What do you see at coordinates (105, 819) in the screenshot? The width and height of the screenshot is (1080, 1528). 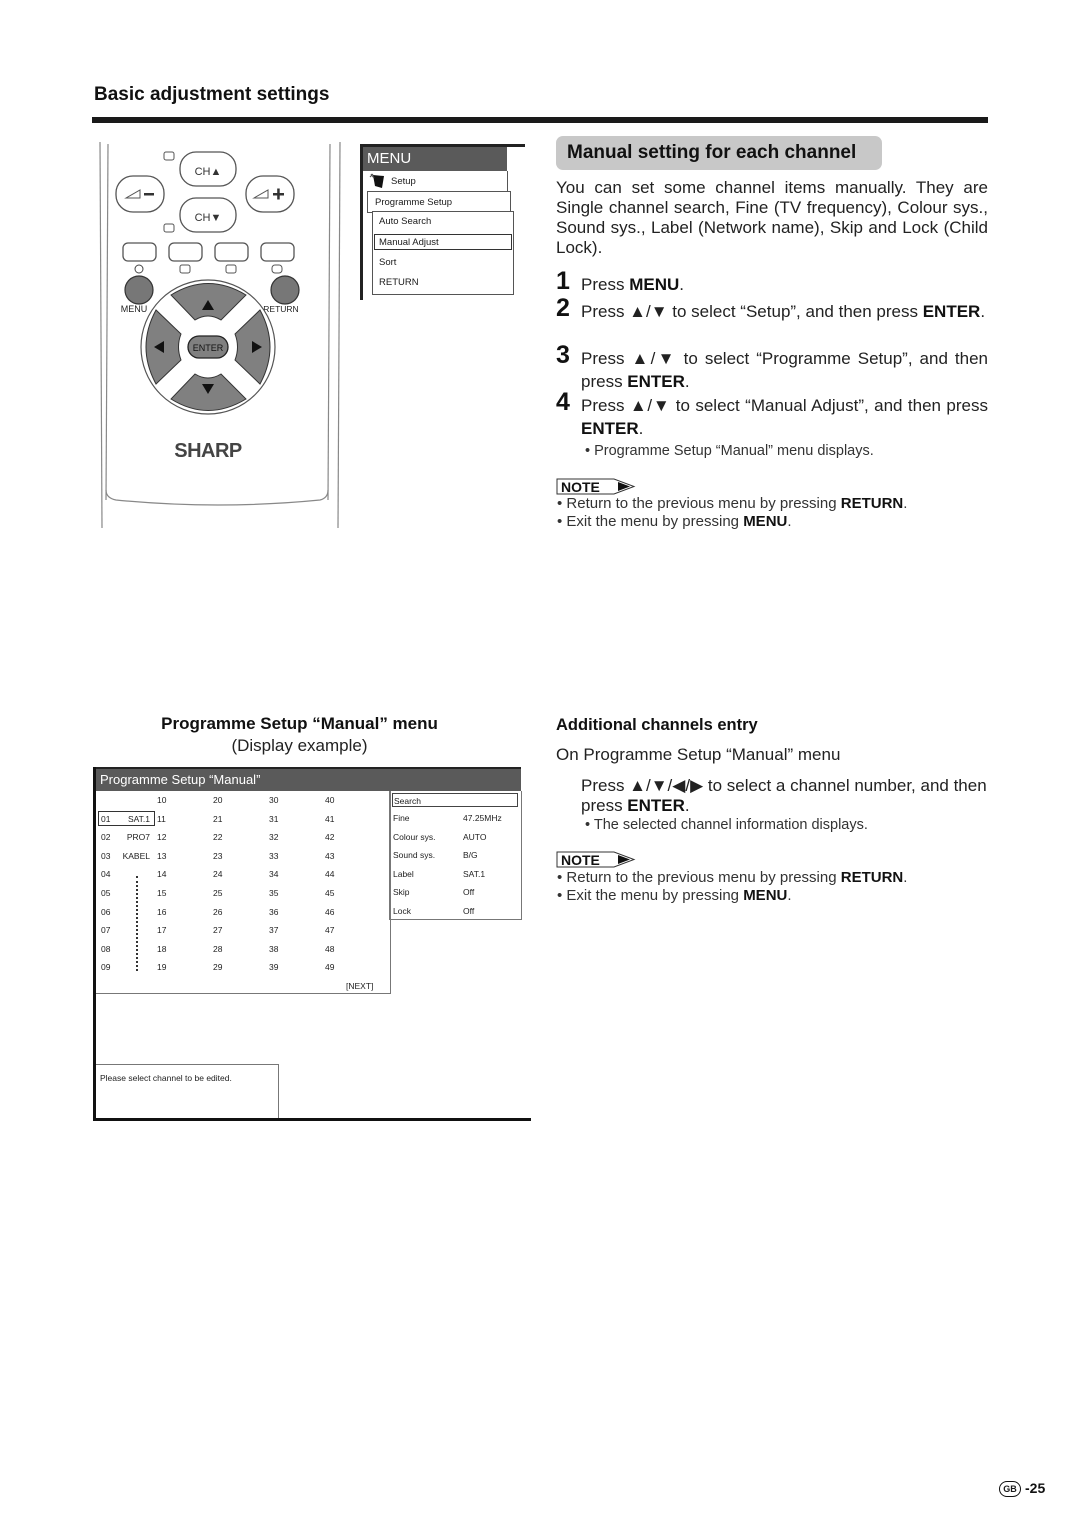 I see `channel-number: 01` at bounding box center [105, 819].